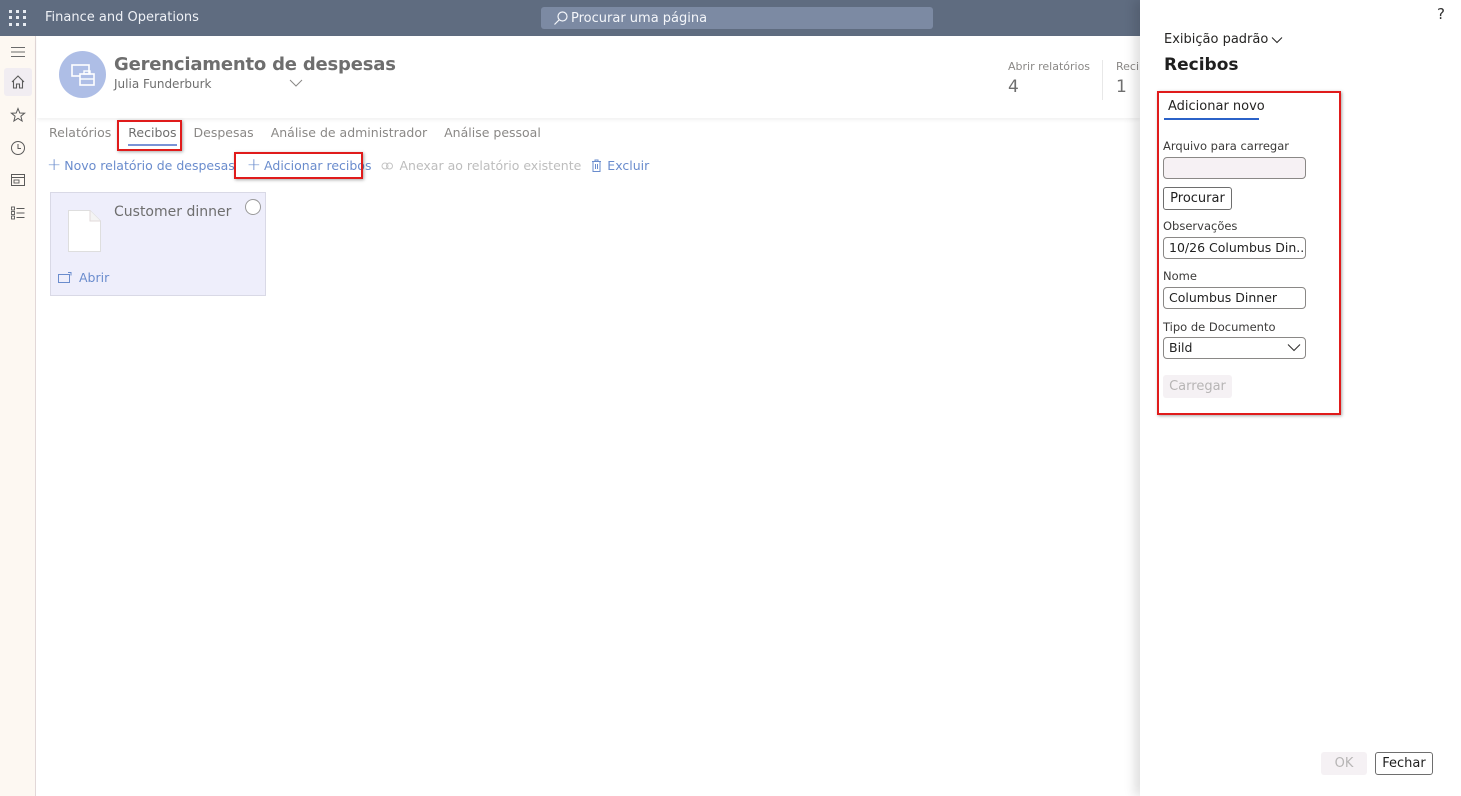 The height and width of the screenshot is (796, 1461). Describe the element at coordinates (597, 165) in the screenshot. I see `trash-icon` at that location.